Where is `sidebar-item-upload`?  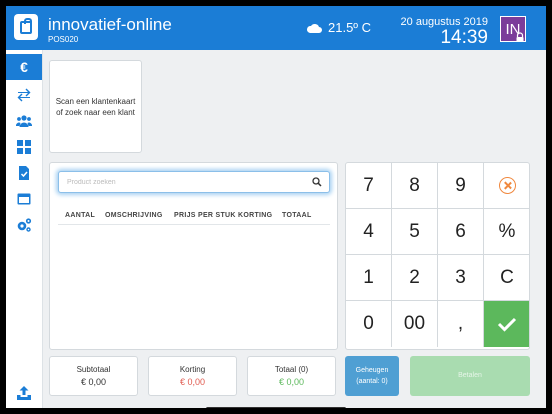
sidebar-item-upload is located at coordinates (24, 393).